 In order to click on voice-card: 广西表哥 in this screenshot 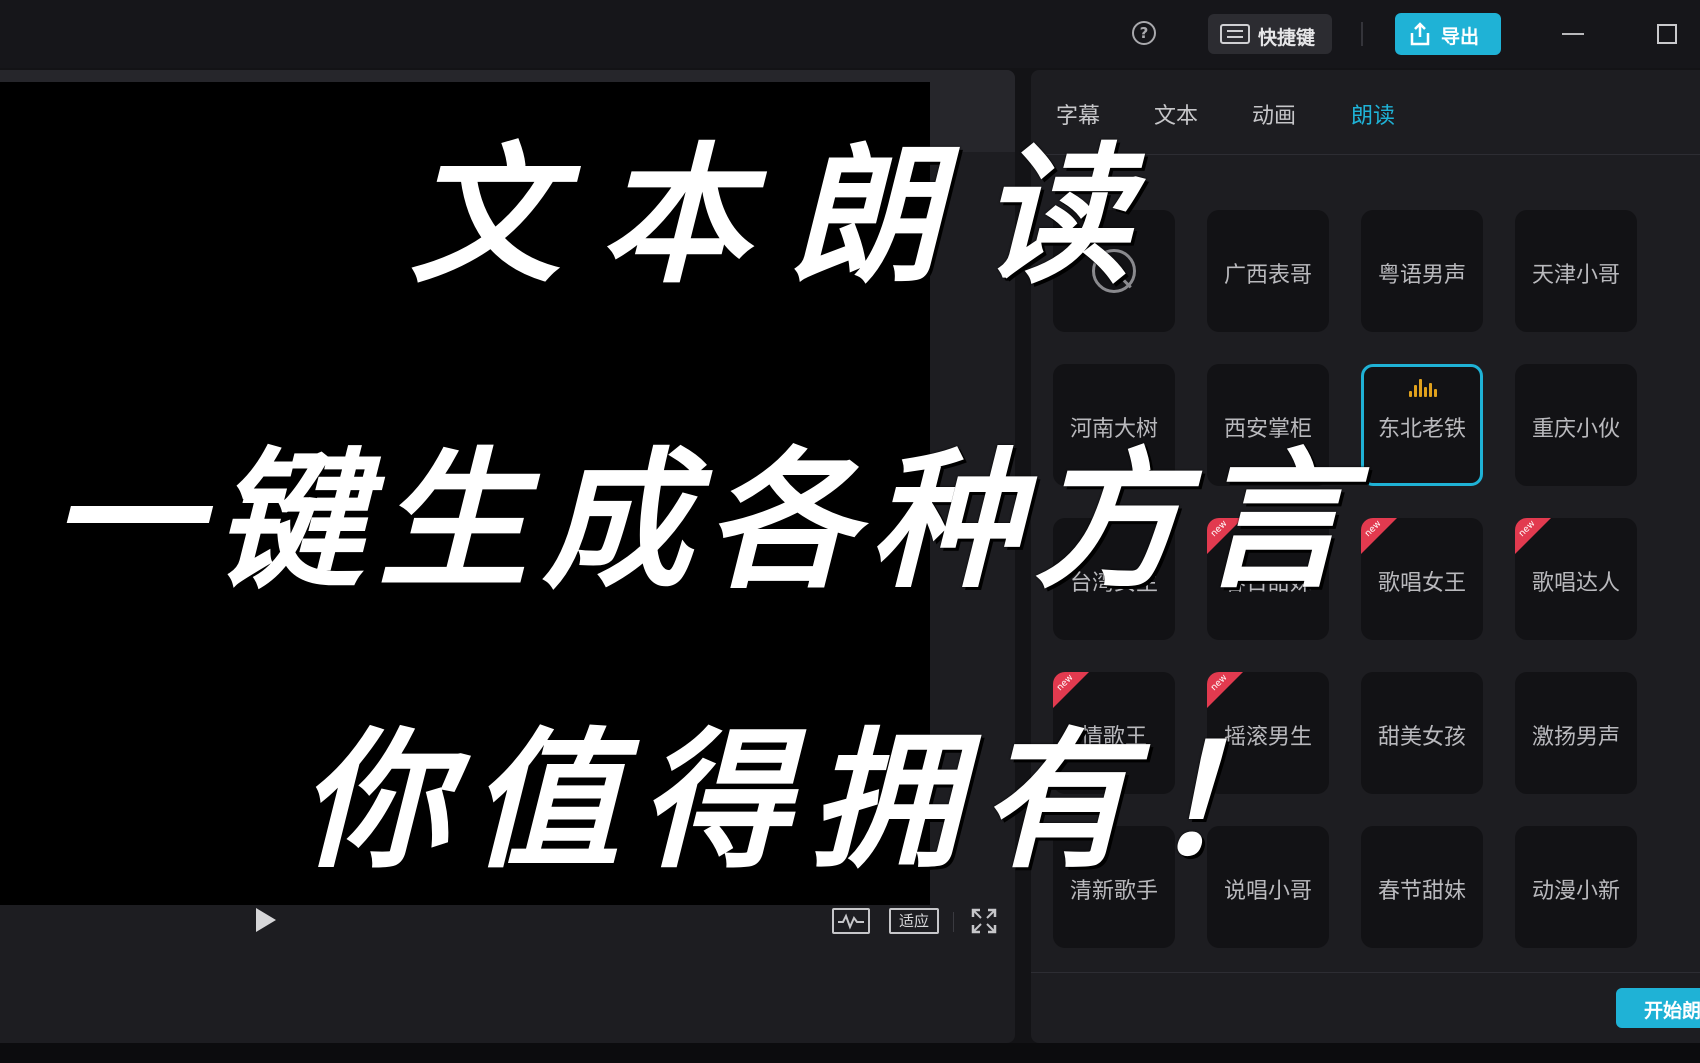, I will do `click(1268, 271)`.